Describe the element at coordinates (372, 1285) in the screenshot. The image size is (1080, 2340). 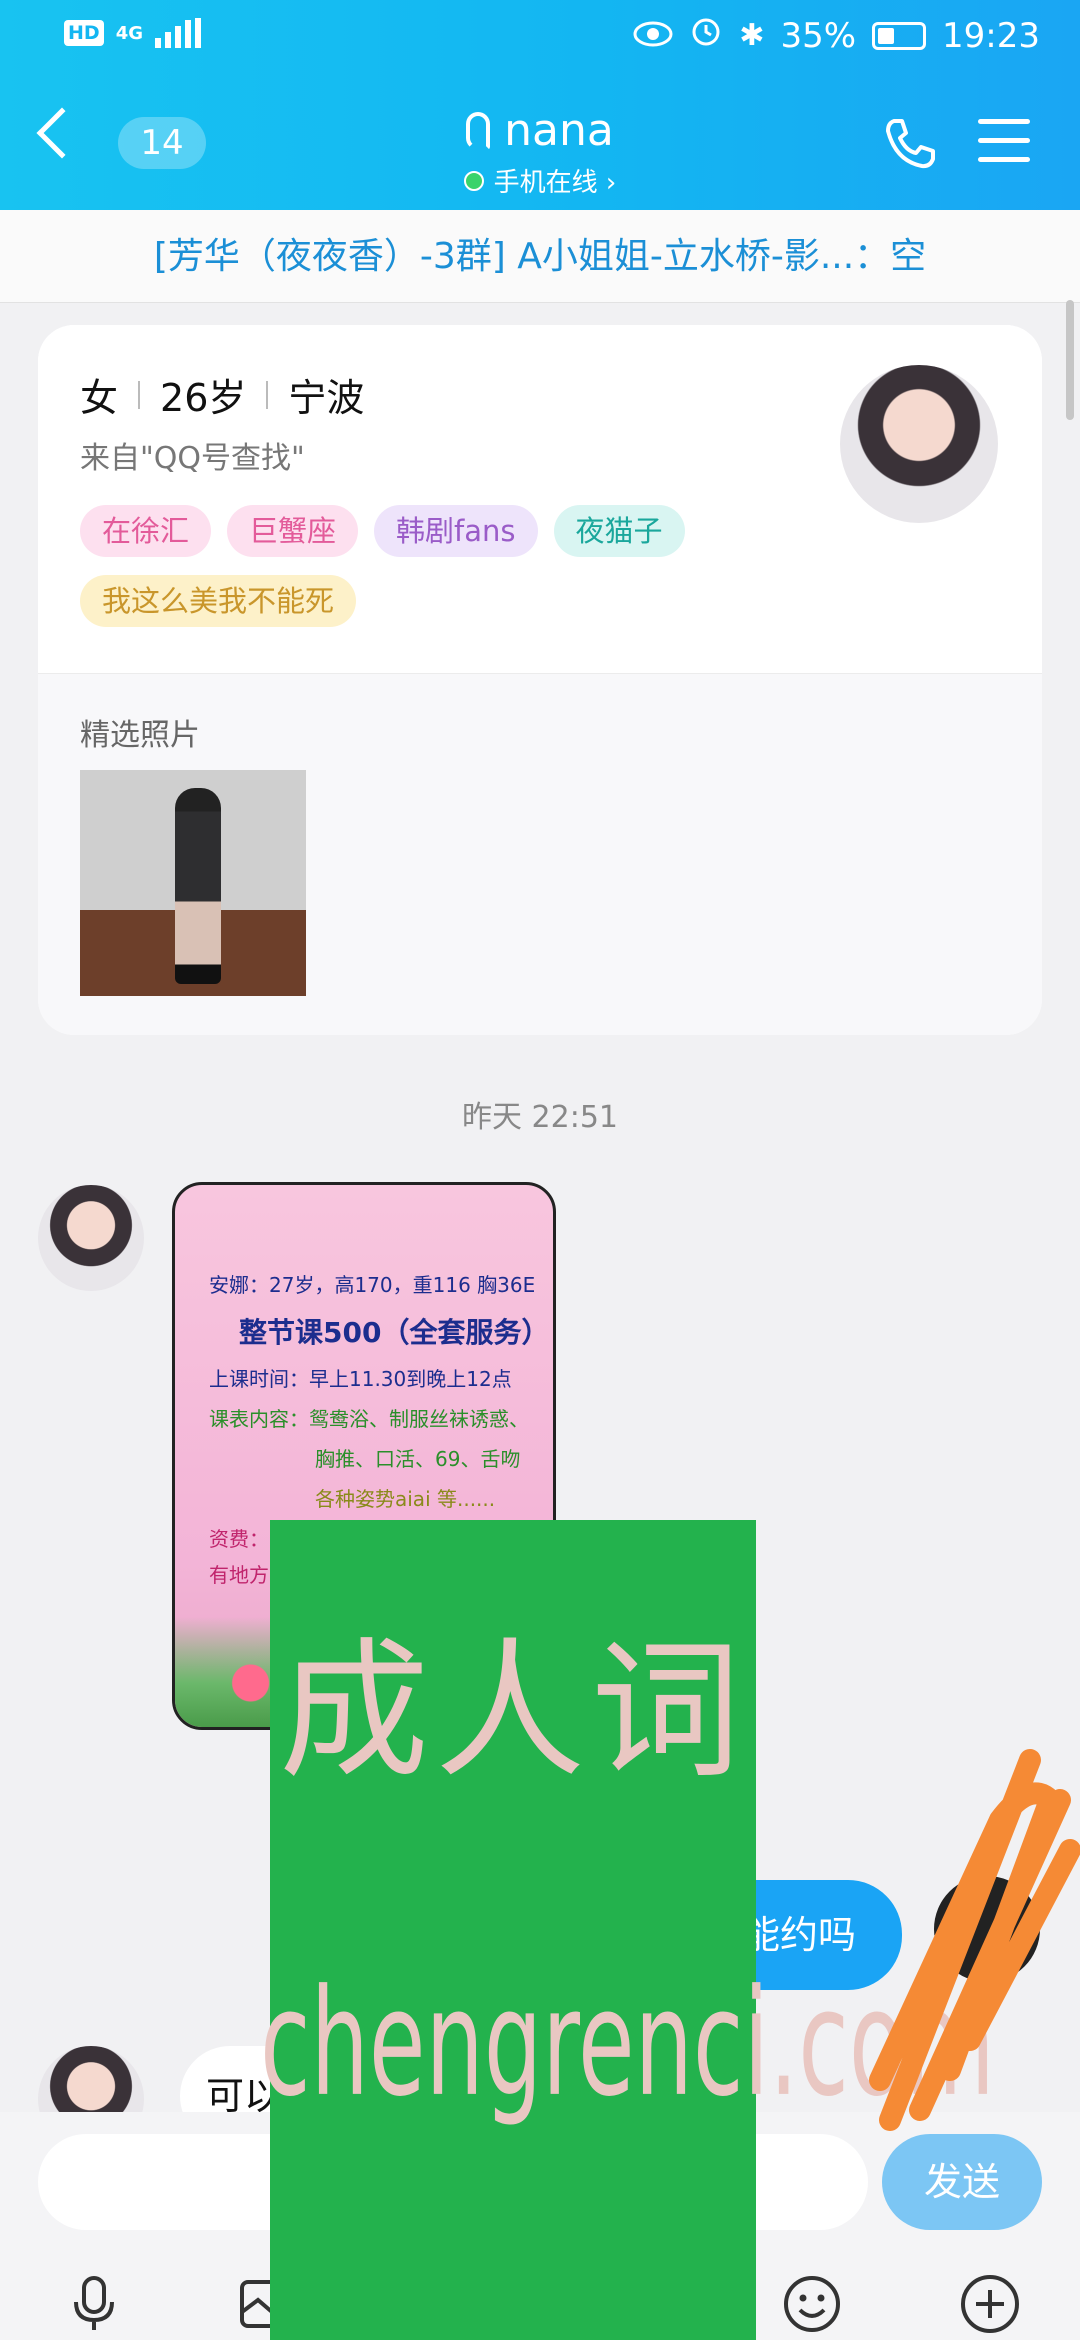
I see `poster-text: 安娜：27岁，高170，重116 胸36E` at that location.